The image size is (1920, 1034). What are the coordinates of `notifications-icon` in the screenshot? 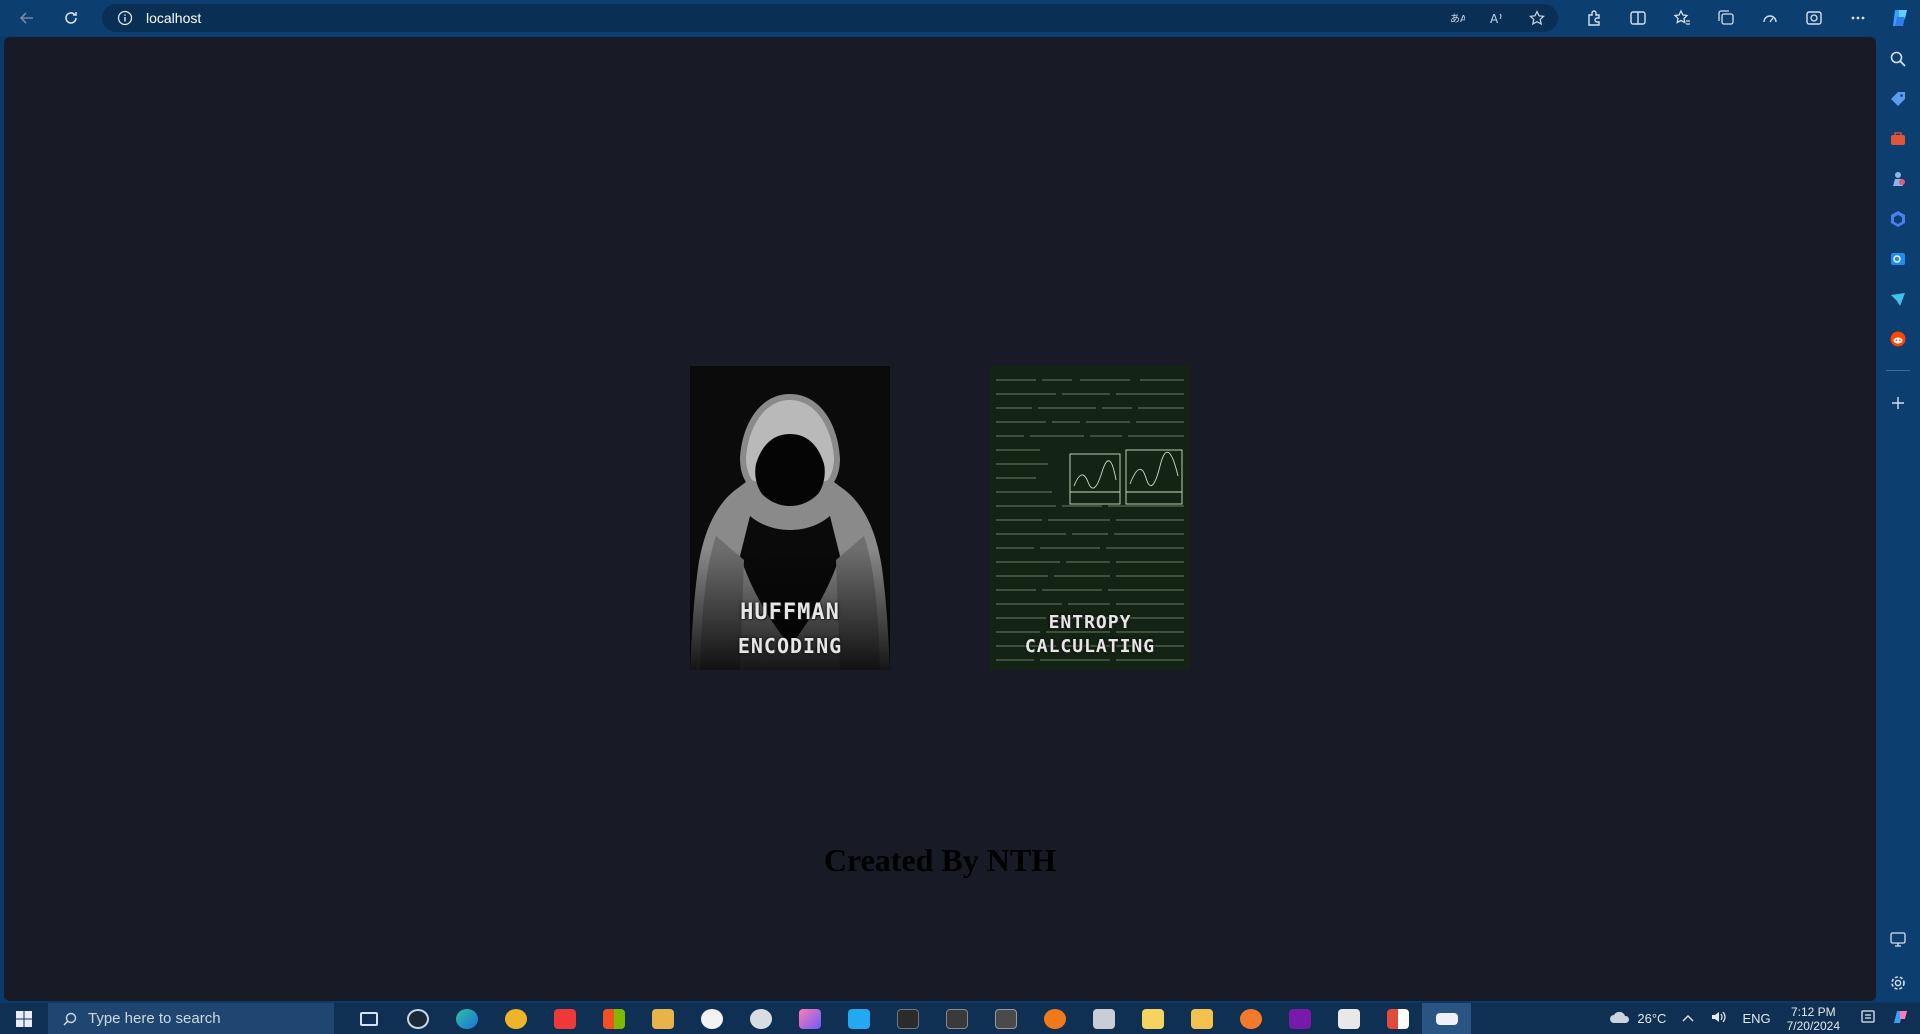 It's located at (1868, 1018).